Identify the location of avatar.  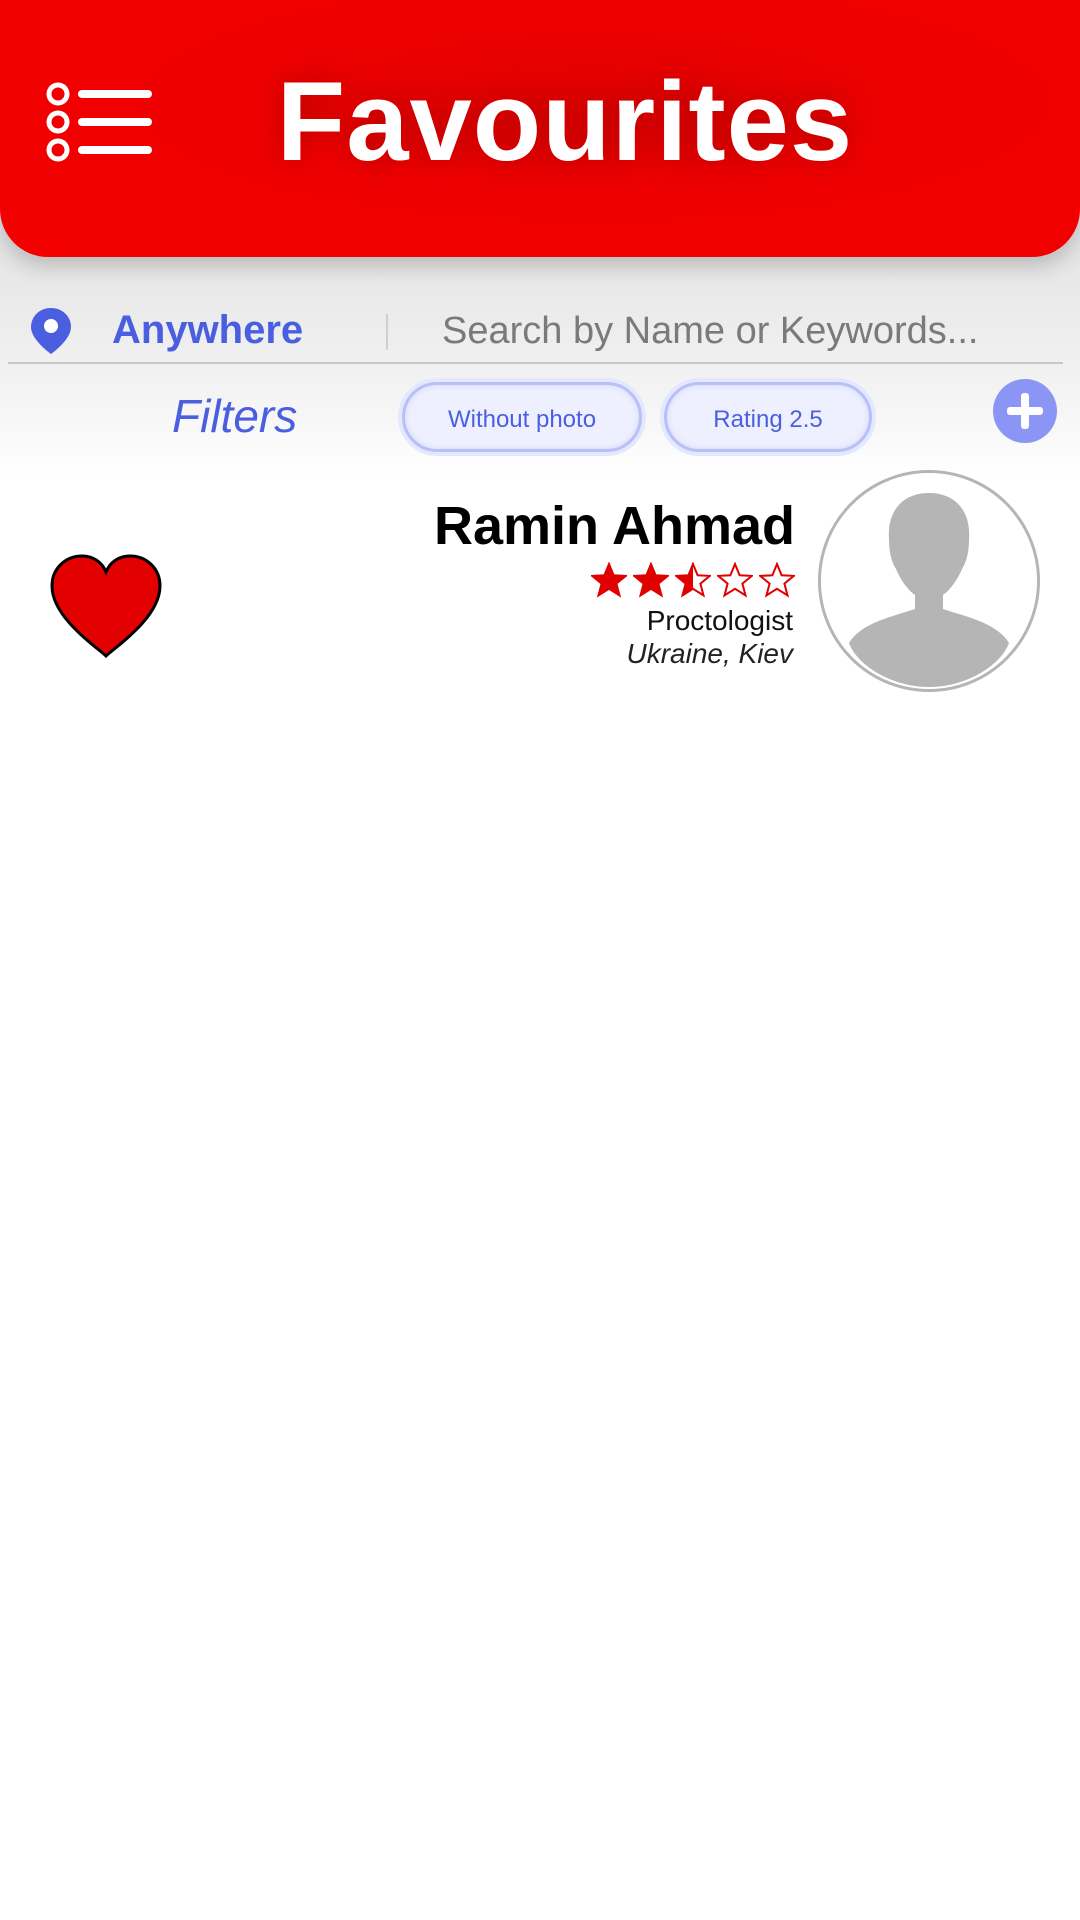
(929, 581).